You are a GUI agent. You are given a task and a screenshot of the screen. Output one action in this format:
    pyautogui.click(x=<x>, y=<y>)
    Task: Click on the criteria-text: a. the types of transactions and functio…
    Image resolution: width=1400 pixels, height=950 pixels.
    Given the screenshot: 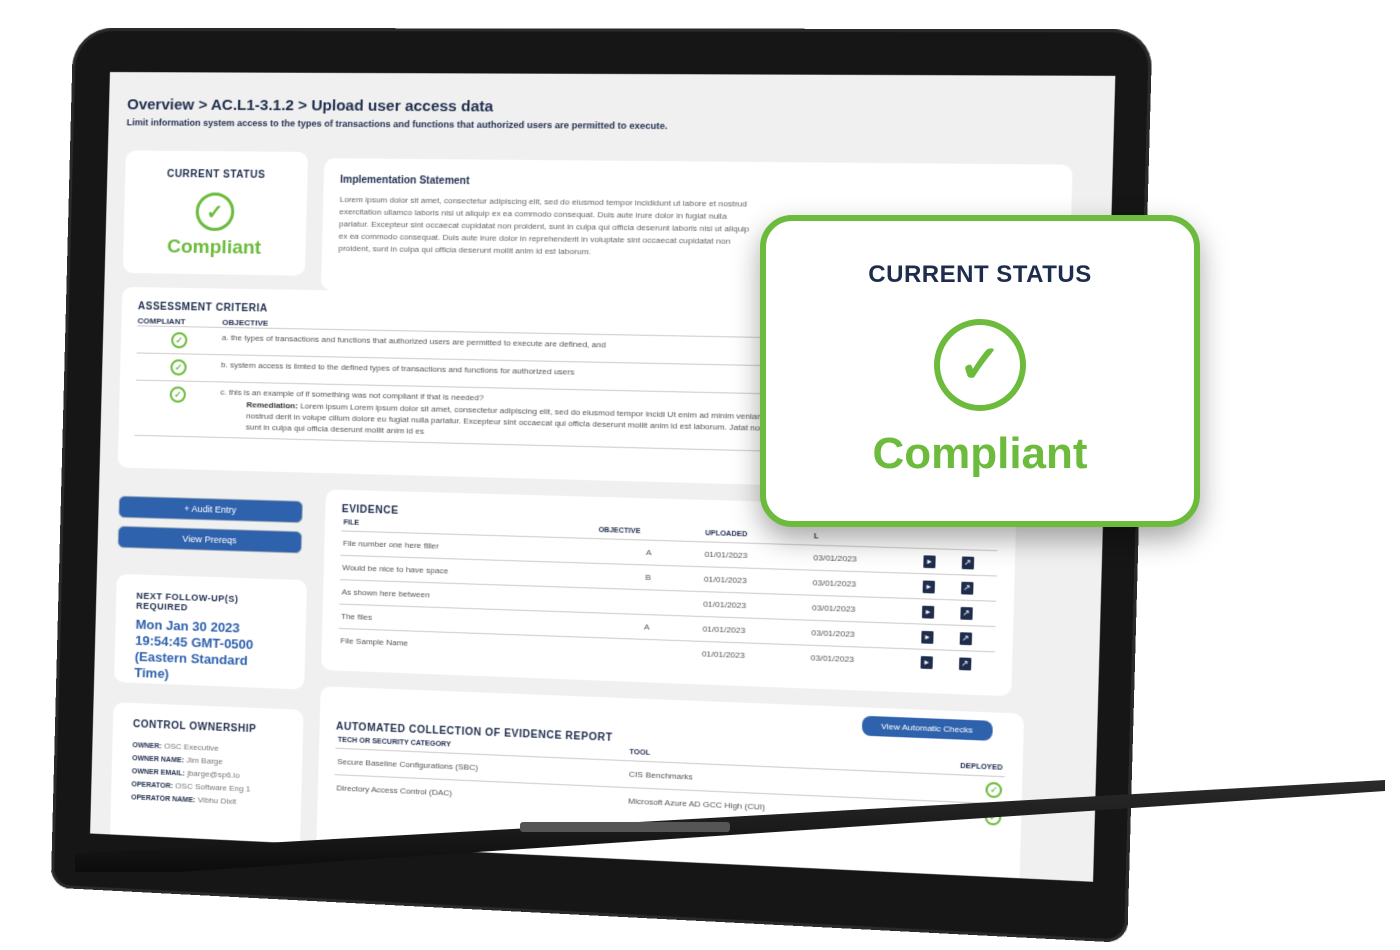 What is the action you would take?
    pyautogui.click(x=413, y=345)
    